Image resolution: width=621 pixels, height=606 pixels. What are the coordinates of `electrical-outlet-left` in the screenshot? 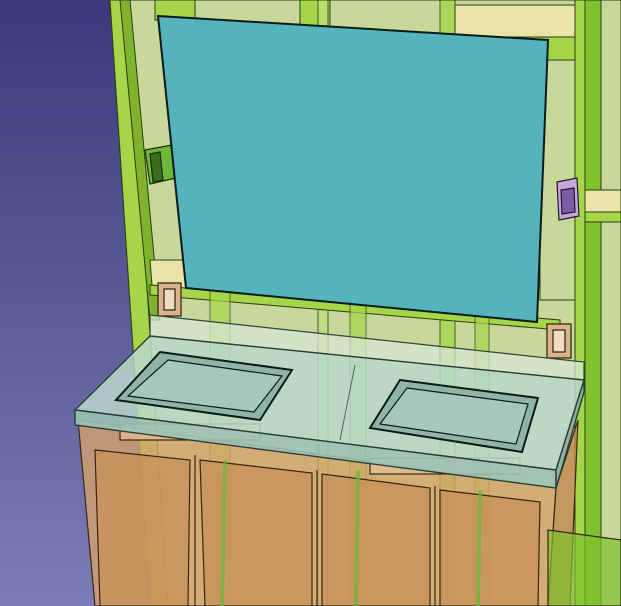 It's located at (169, 299).